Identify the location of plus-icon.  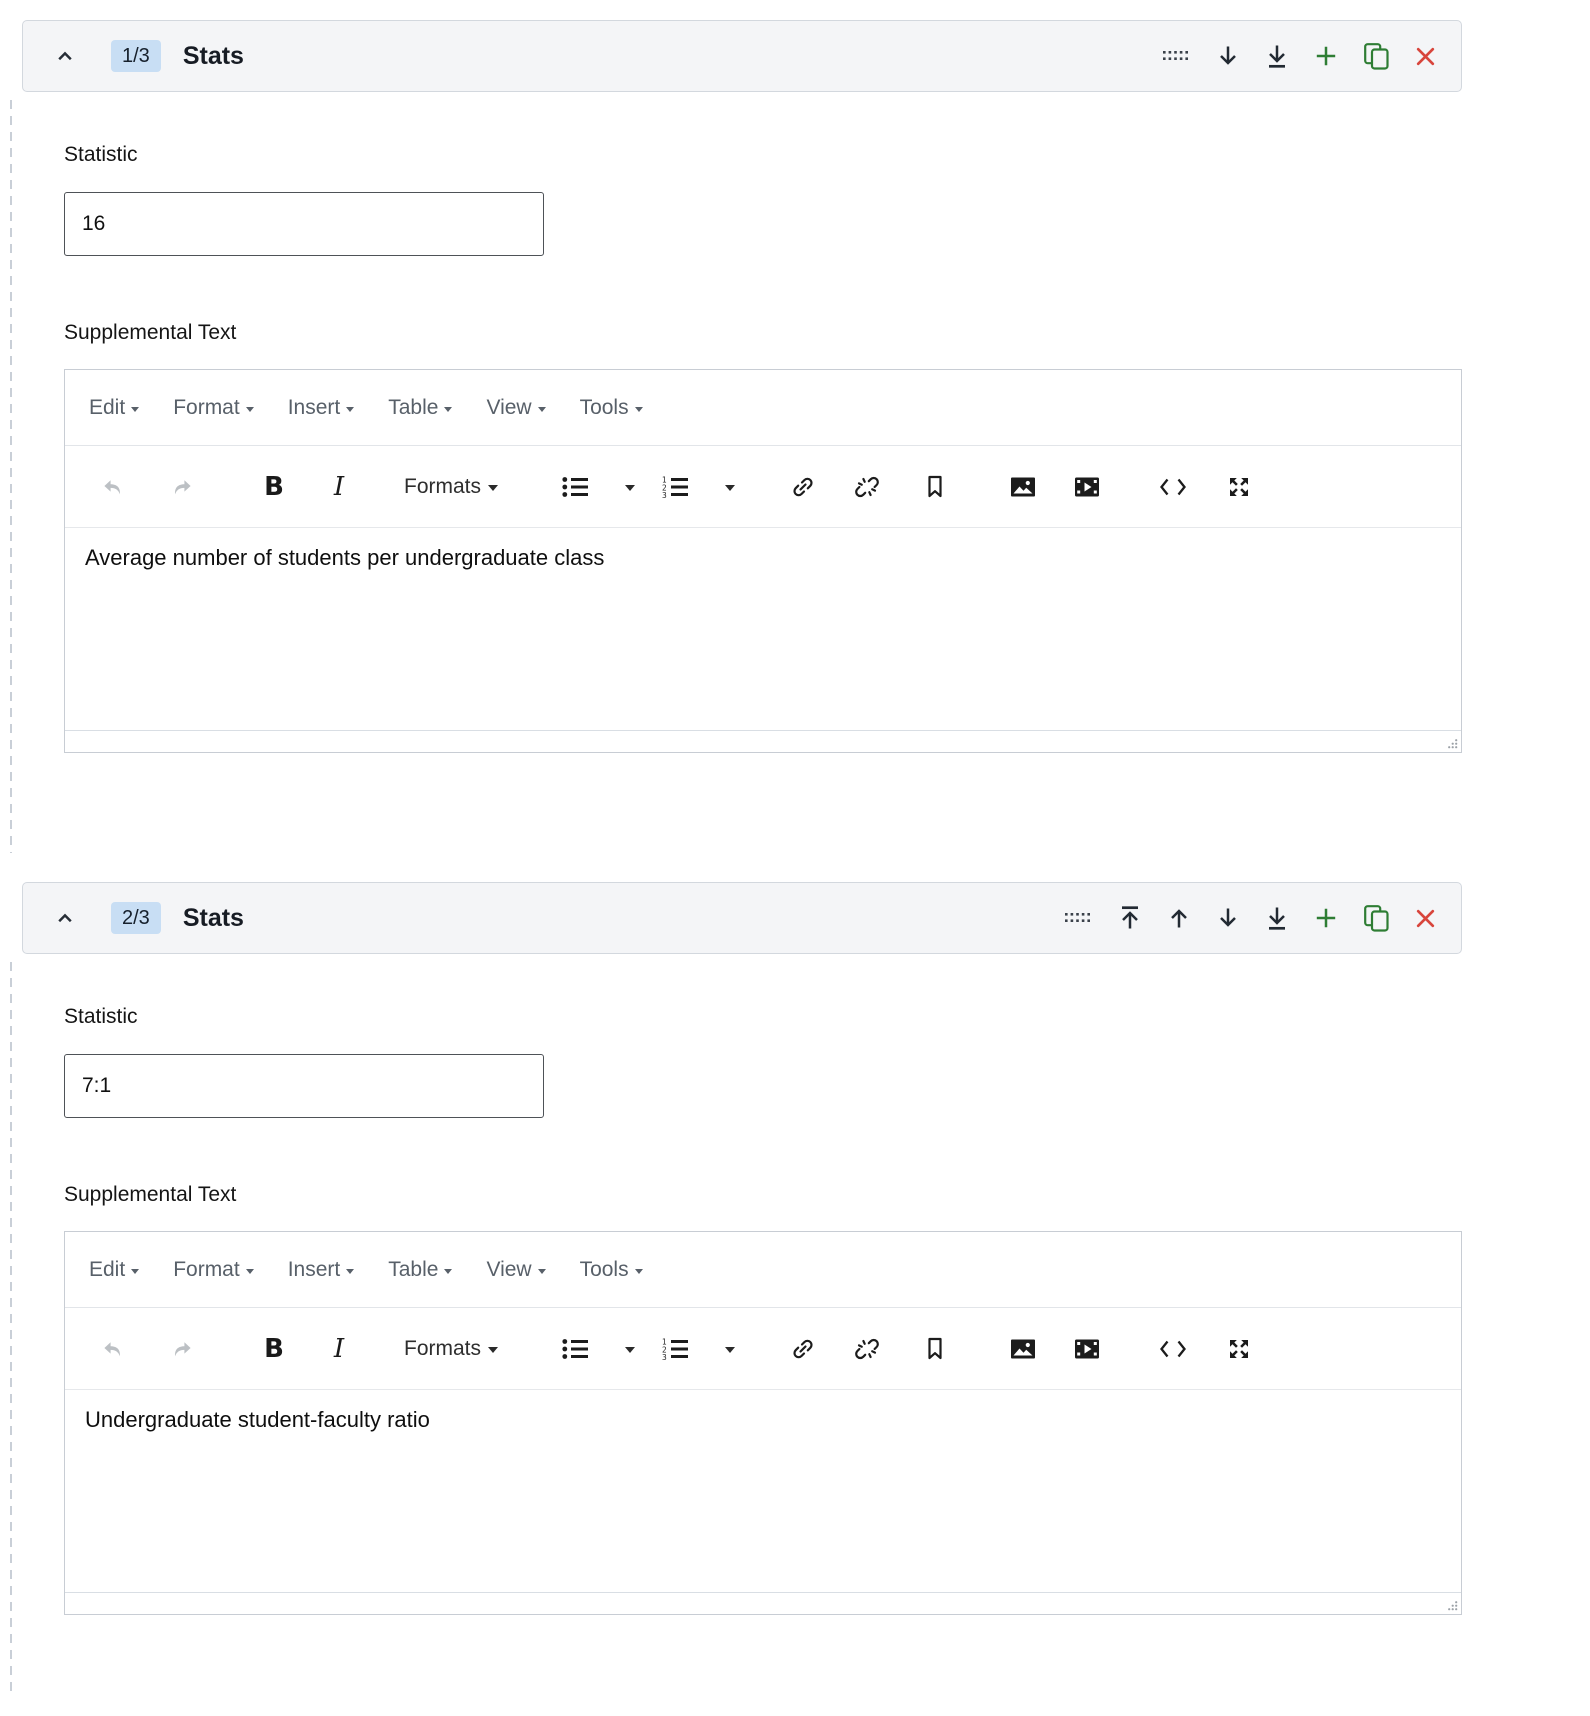
(1326, 918).